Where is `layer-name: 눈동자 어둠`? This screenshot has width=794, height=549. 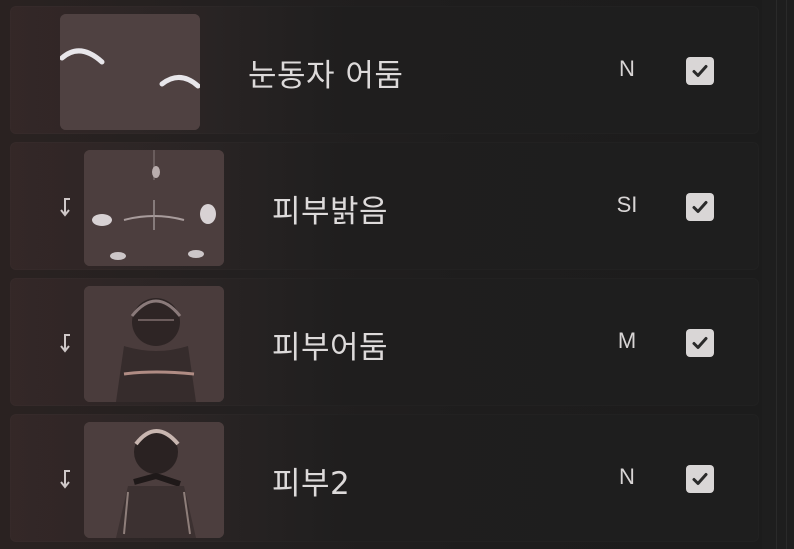 layer-name: 눈동자 어둠 is located at coordinates (325, 72).